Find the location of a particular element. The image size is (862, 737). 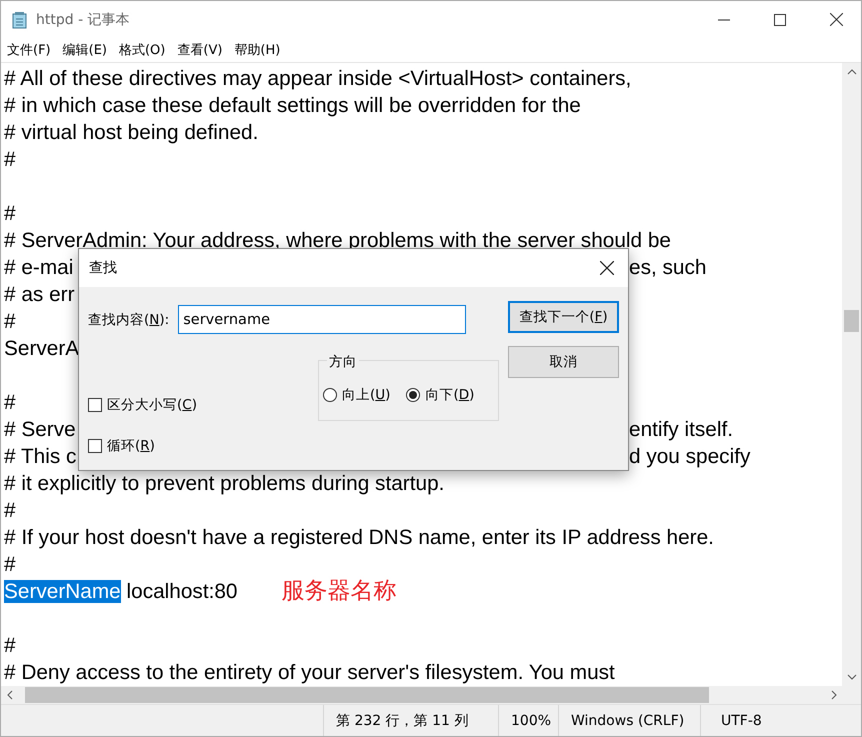

checkbox-label: 区分大小写(C) is located at coordinates (152, 405).